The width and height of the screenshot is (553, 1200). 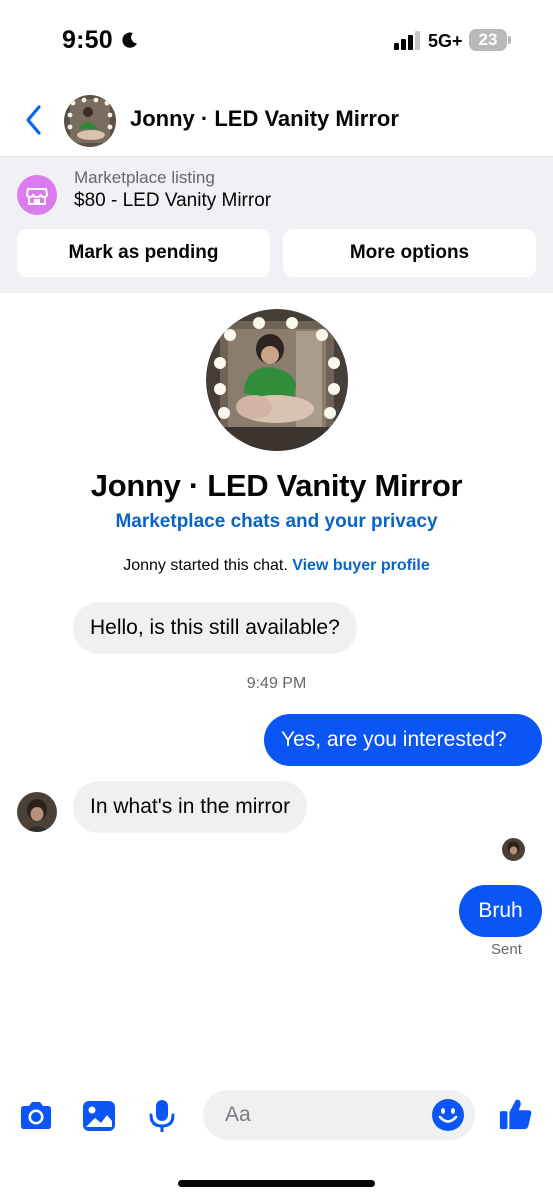 What do you see at coordinates (205, 565) in the screenshot?
I see `chat-started-text: Jonny started this chat.` at bounding box center [205, 565].